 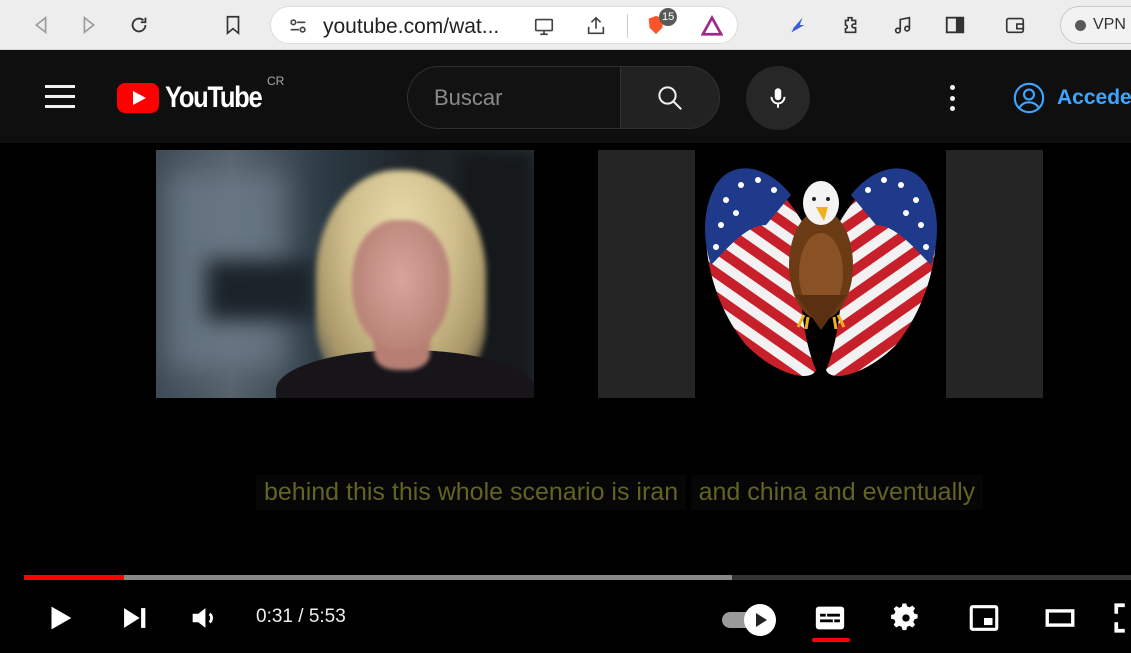 I want to click on reload-icon, so click(x=139, y=25).